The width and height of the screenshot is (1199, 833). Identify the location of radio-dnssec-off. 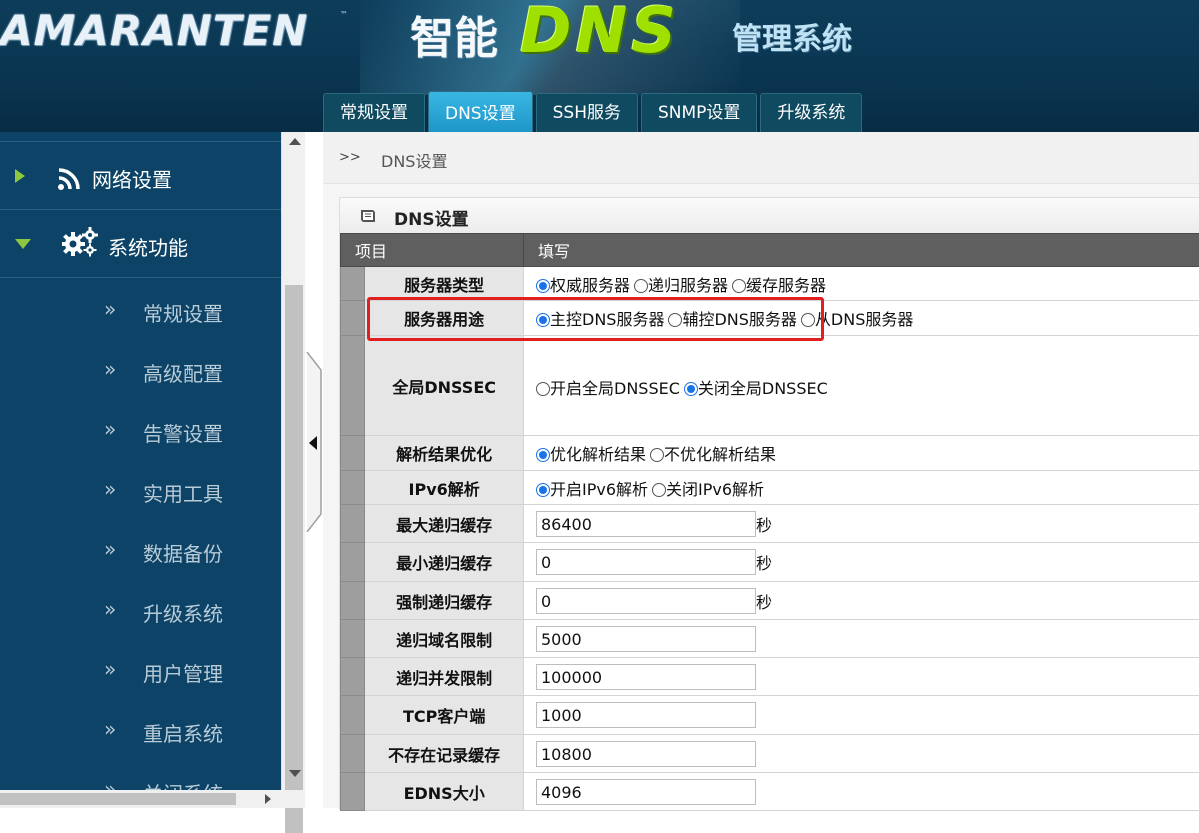
(691, 389).